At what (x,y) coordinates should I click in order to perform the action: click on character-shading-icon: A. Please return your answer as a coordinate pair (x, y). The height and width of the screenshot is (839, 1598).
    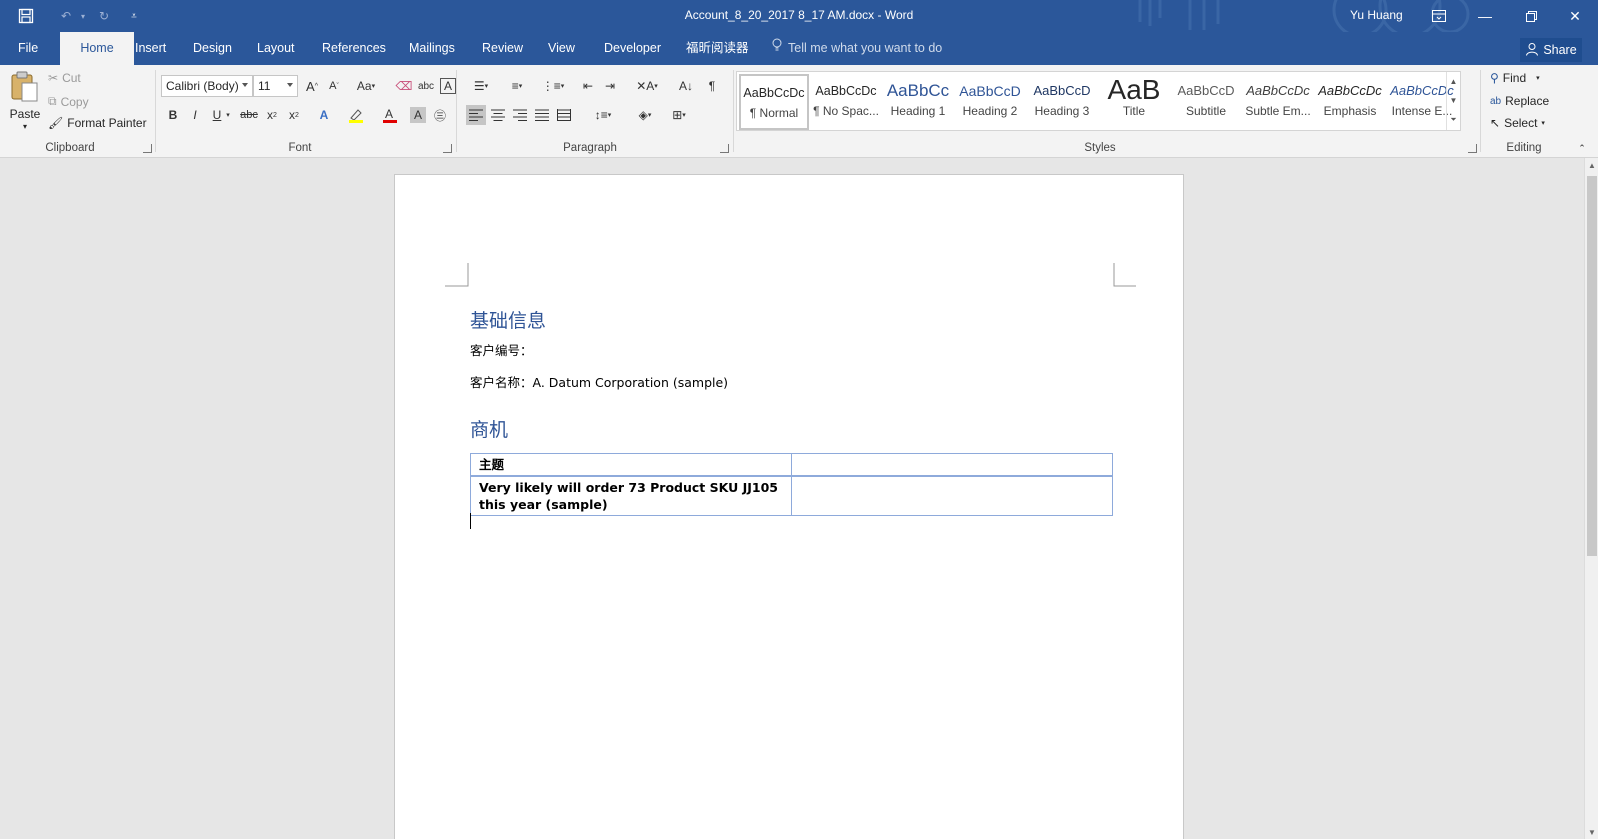
    Looking at the image, I should click on (418, 115).